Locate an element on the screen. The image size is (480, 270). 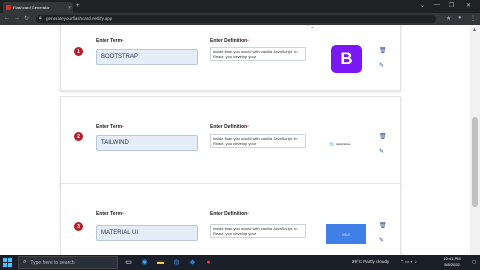
close-window-button: ✕ is located at coordinates (468, 5).